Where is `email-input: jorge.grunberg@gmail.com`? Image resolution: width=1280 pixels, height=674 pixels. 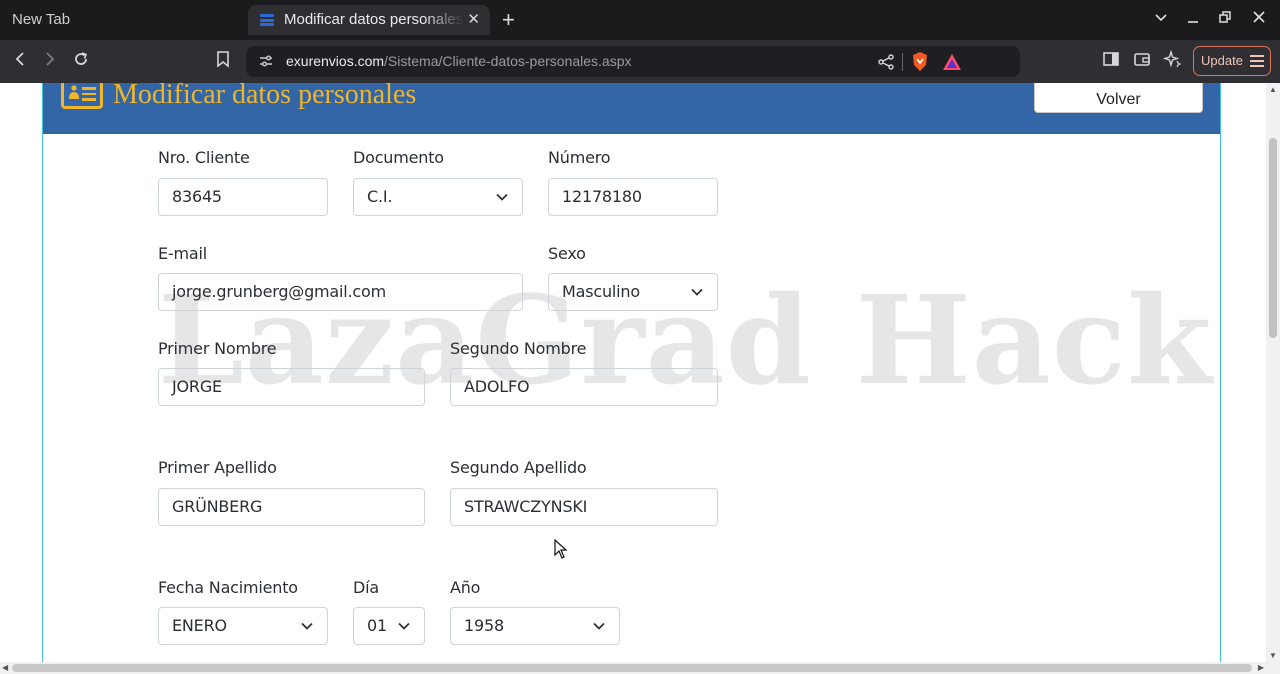 email-input: jorge.grunberg@gmail.com is located at coordinates (340, 292).